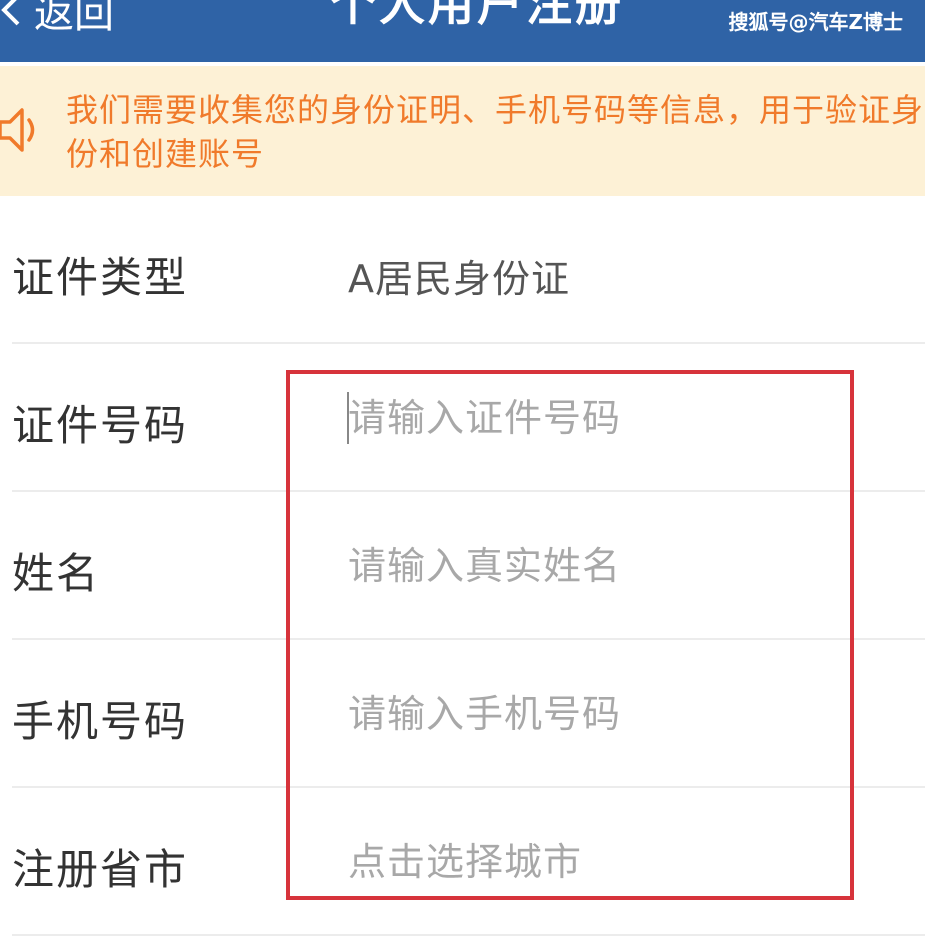  I want to click on id-type-label: 证件类型, so click(100, 277).